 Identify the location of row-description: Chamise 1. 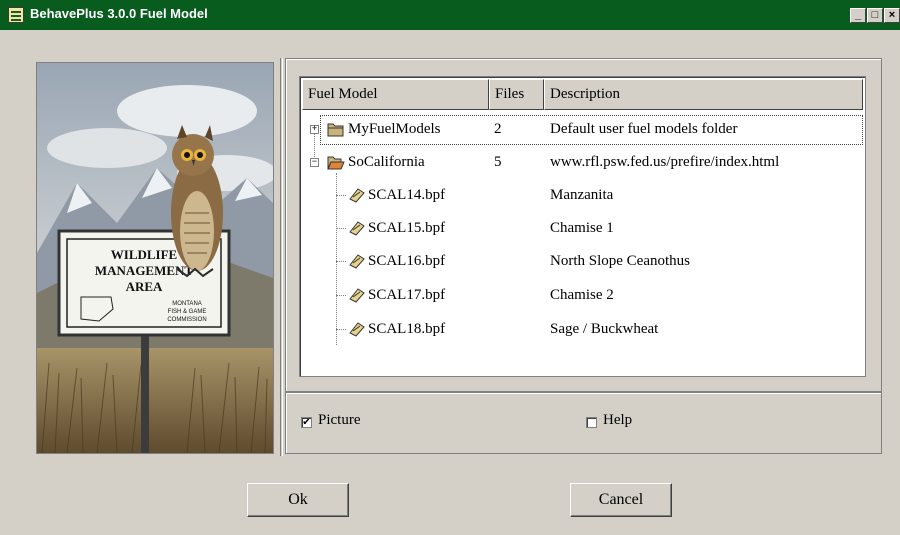
(582, 228).